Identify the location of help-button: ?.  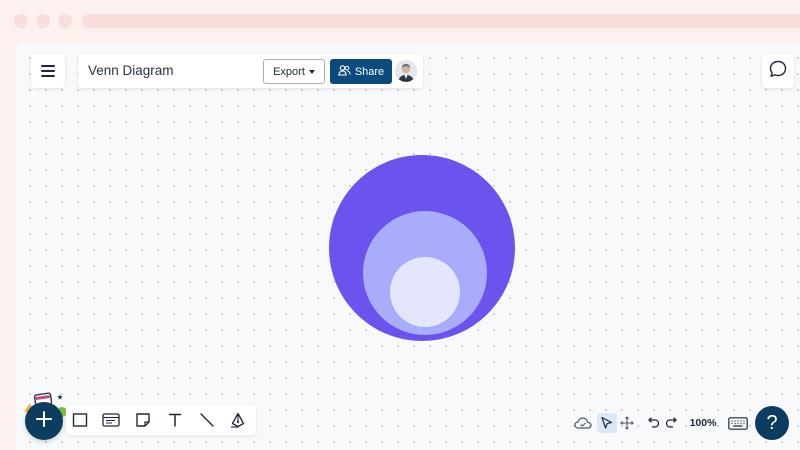
(772, 423).